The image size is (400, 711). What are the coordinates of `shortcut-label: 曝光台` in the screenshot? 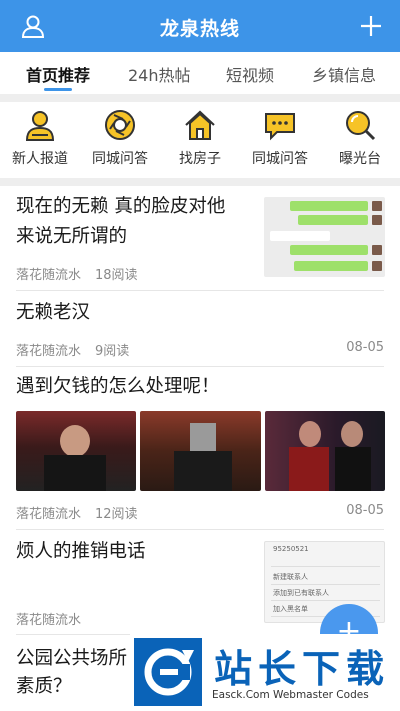 It's located at (360, 159).